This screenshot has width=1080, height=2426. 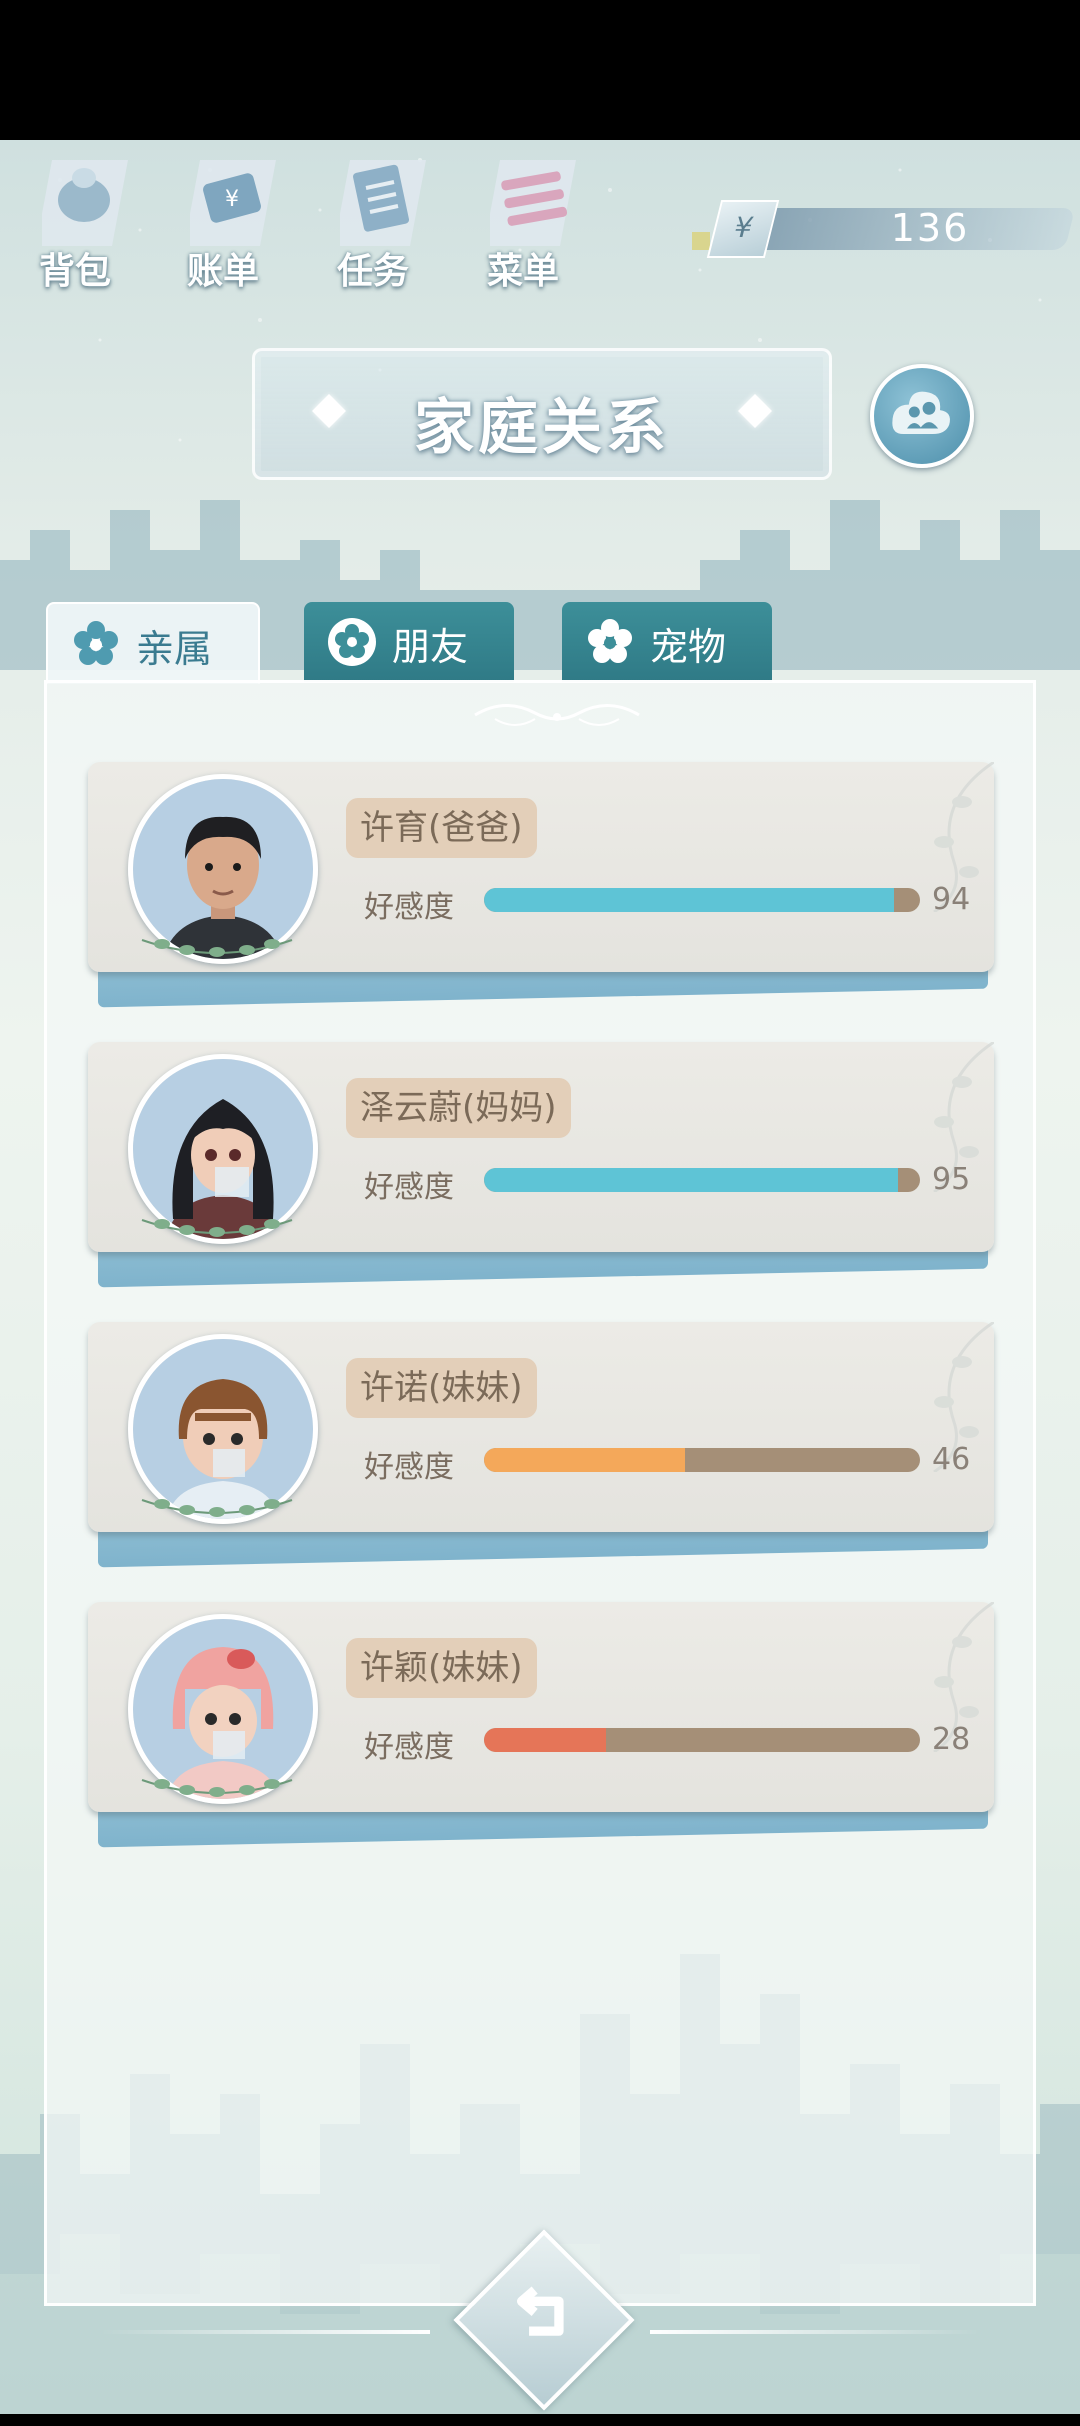 What do you see at coordinates (542, 428) in the screenshot?
I see `page-title: 家庭关系` at bounding box center [542, 428].